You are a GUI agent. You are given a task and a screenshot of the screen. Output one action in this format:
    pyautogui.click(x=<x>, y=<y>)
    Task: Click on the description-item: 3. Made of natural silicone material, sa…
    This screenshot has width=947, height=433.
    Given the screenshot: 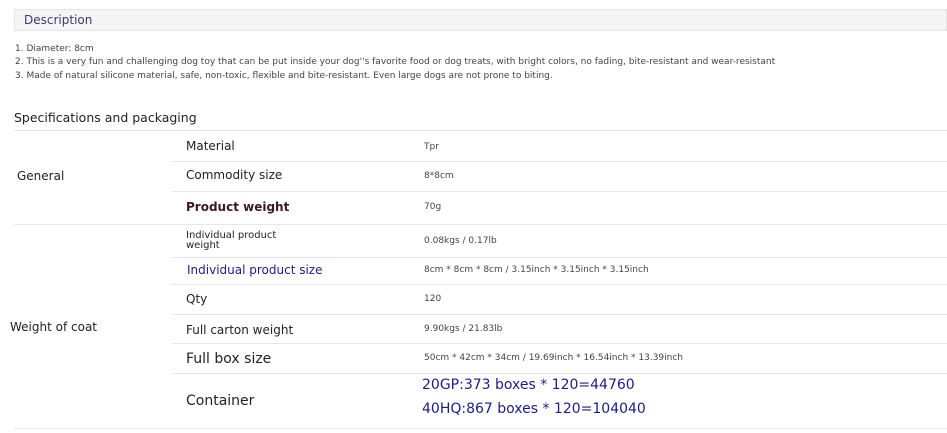 What is the action you would take?
    pyautogui.click(x=284, y=75)
    